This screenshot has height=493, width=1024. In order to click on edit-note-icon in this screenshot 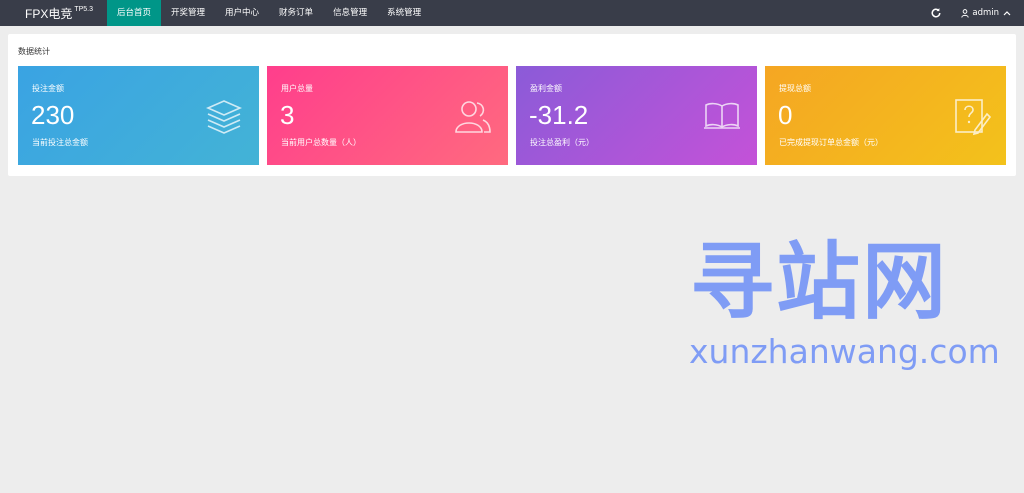, I will do `click(973, 117)`.